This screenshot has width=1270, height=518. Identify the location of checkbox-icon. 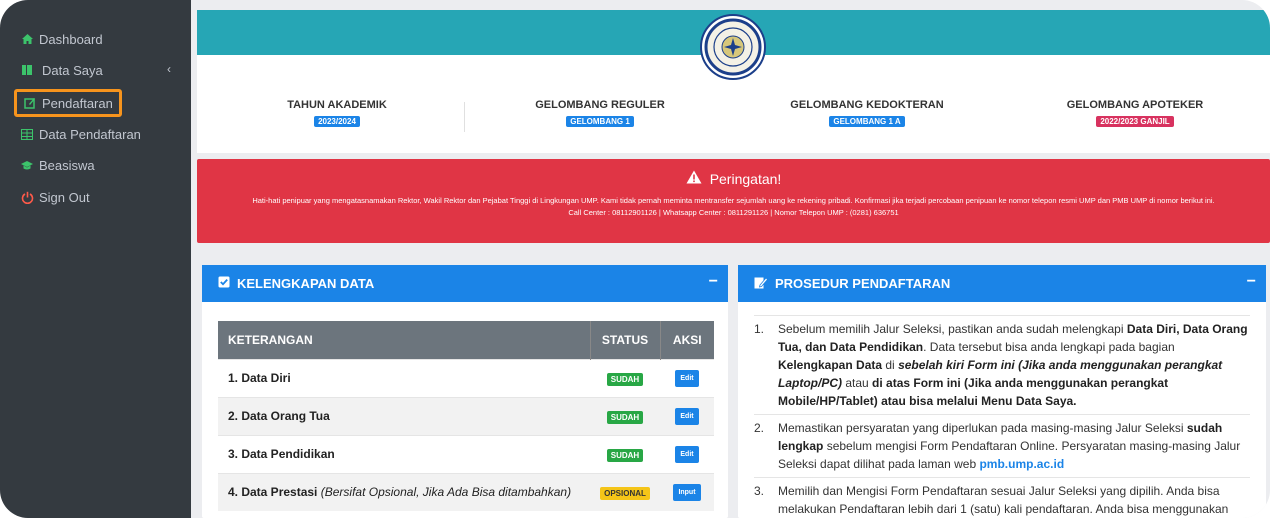
(224, 283).